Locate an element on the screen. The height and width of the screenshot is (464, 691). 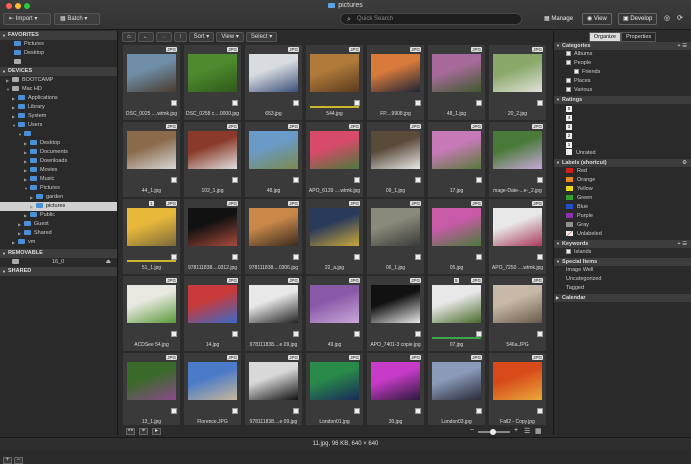
rating-item: 1 is located at coordinates (622, 144).